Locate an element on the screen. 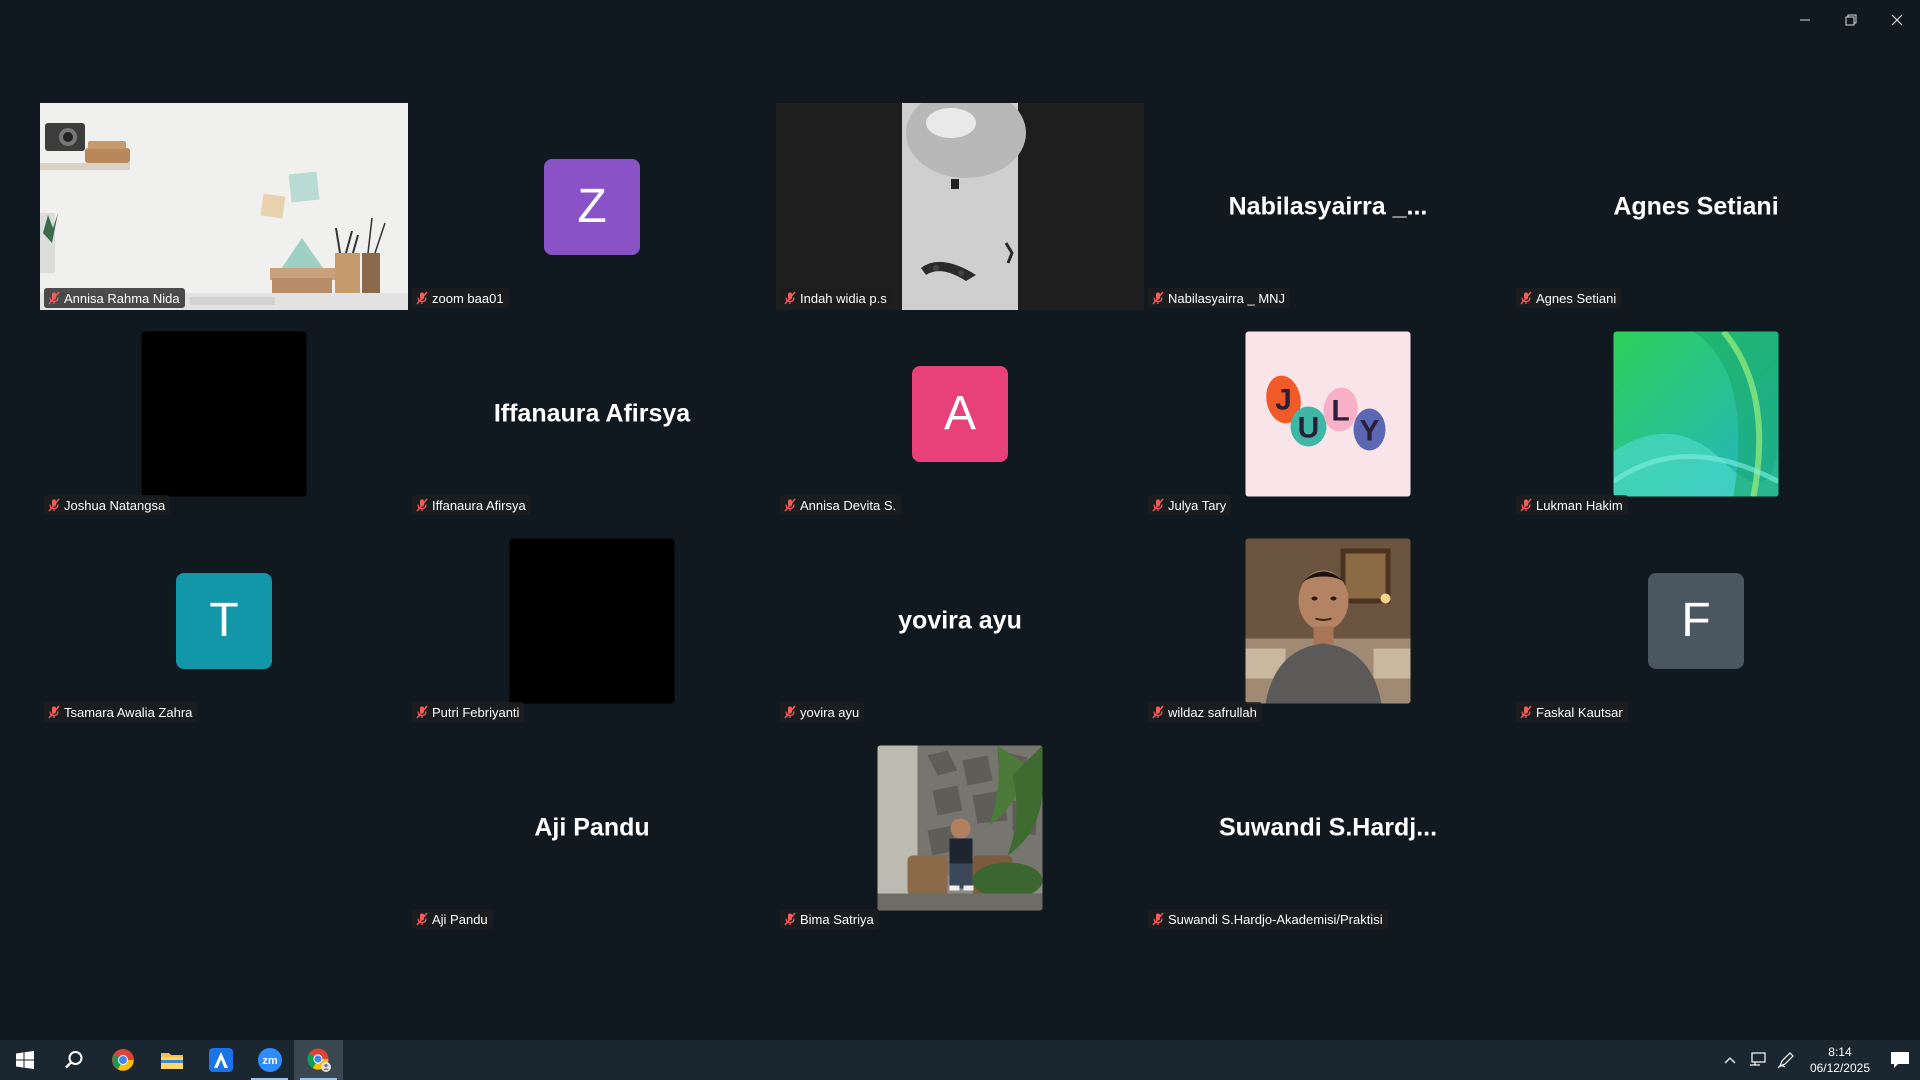  restore-icon is located at coordinates (1851, 20).